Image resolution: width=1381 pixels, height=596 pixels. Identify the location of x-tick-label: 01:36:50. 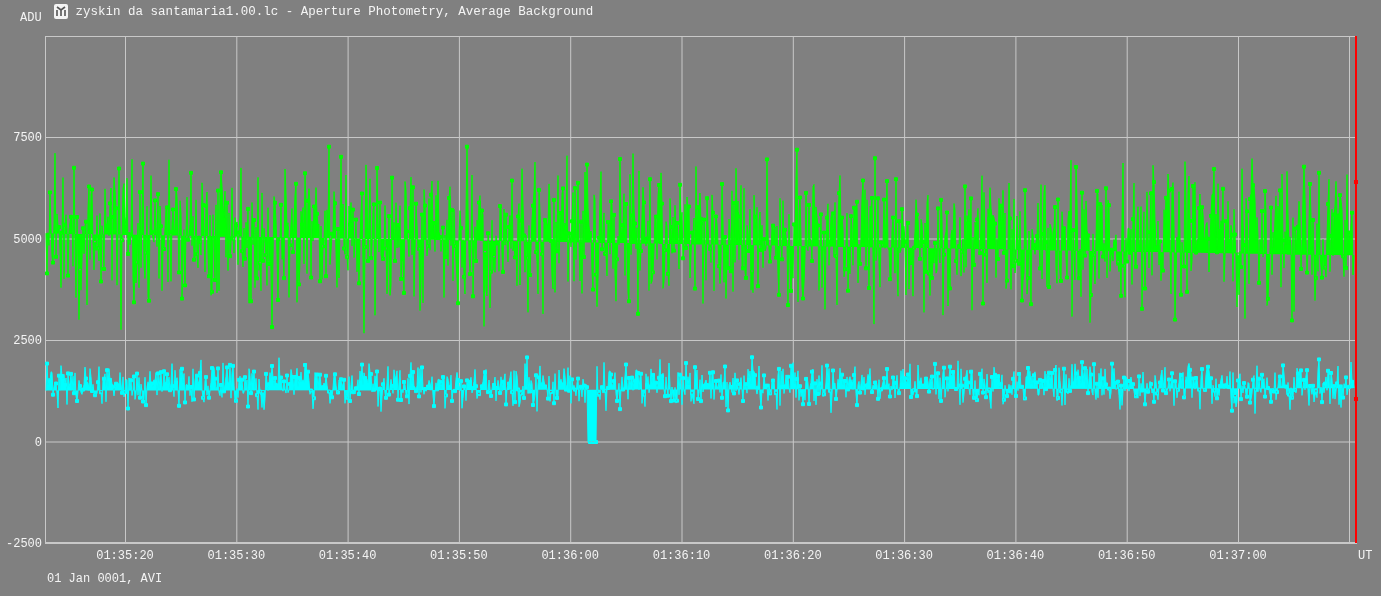
(1126, 556).